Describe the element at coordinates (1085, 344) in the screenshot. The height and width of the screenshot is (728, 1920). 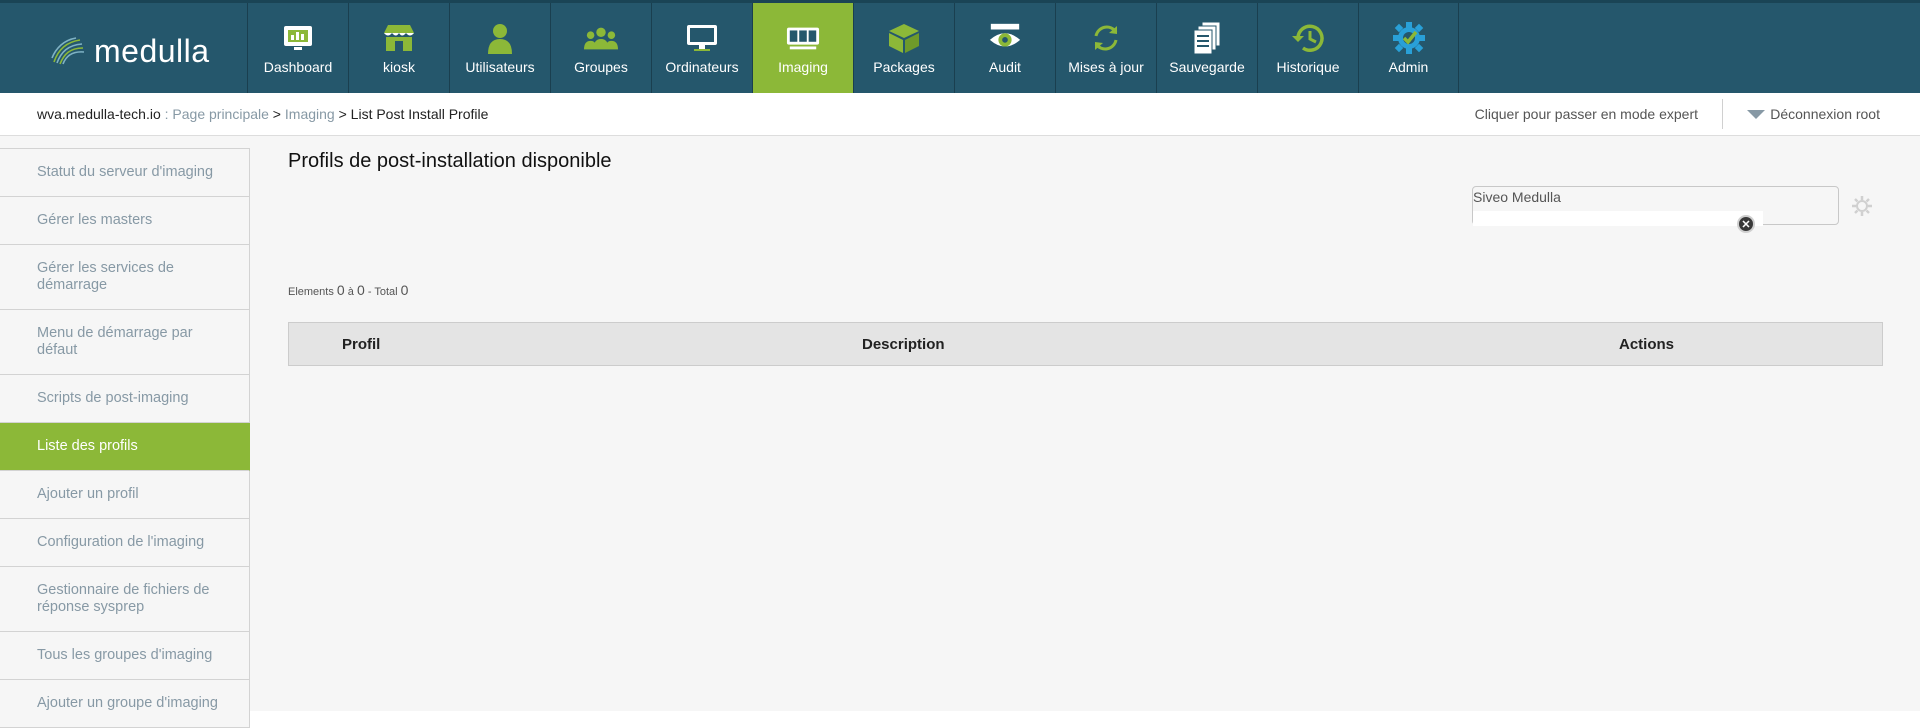
I see `profiles-table-header: Profil Description Actions` at that location.